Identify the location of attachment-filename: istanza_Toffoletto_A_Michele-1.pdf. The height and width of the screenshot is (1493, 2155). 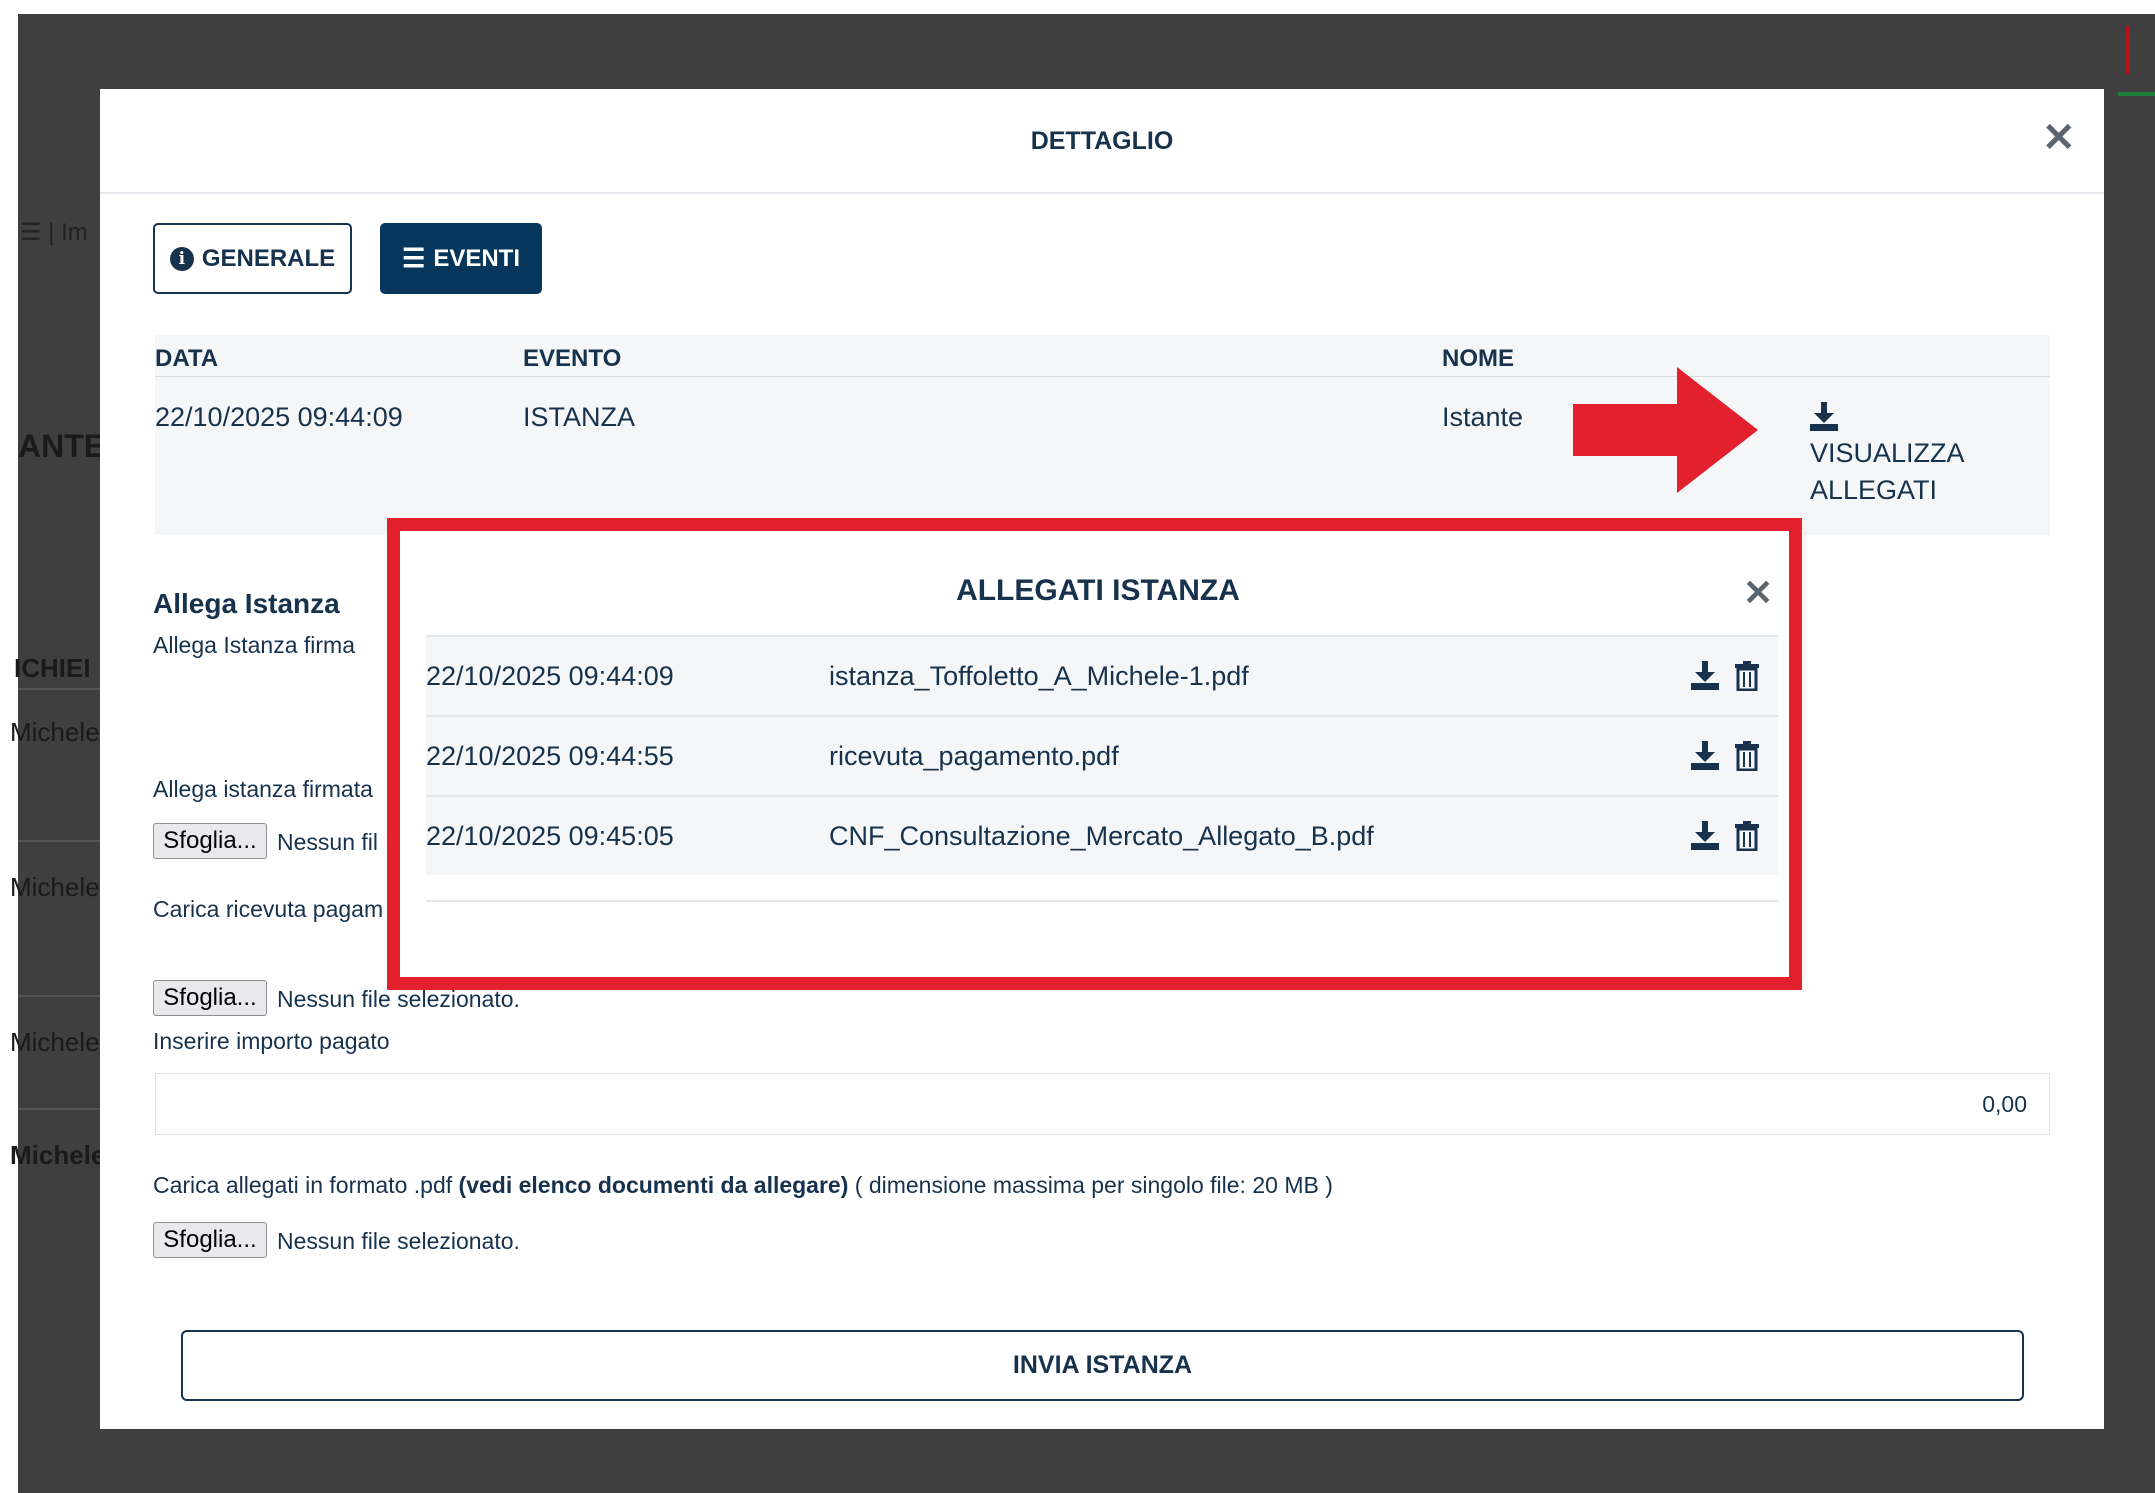
(1039, 676).